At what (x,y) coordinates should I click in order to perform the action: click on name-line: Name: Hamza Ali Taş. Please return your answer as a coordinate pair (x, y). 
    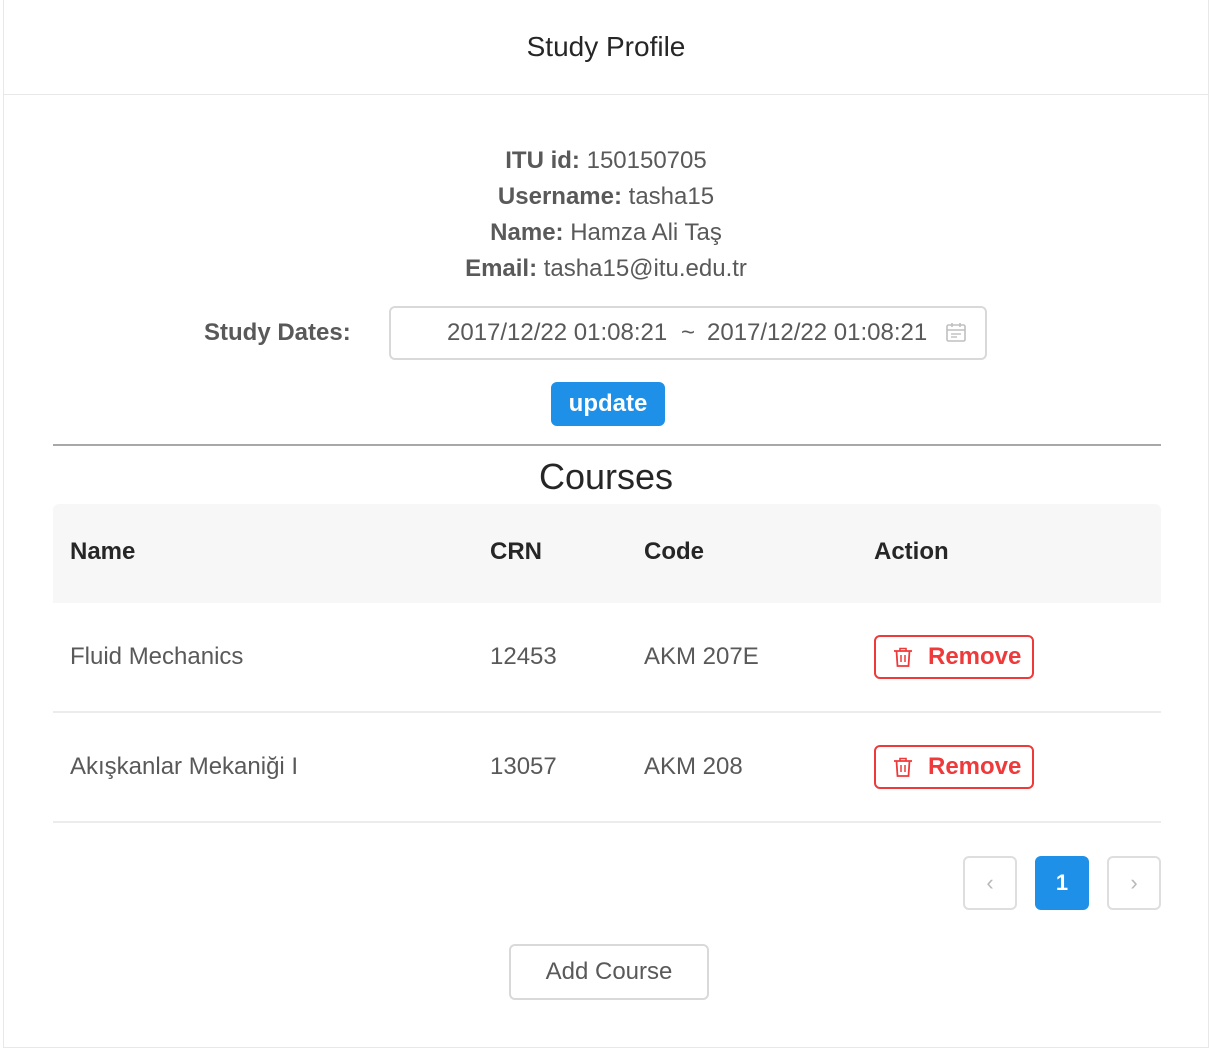
    Looking at the image, I should click on (606, 233).